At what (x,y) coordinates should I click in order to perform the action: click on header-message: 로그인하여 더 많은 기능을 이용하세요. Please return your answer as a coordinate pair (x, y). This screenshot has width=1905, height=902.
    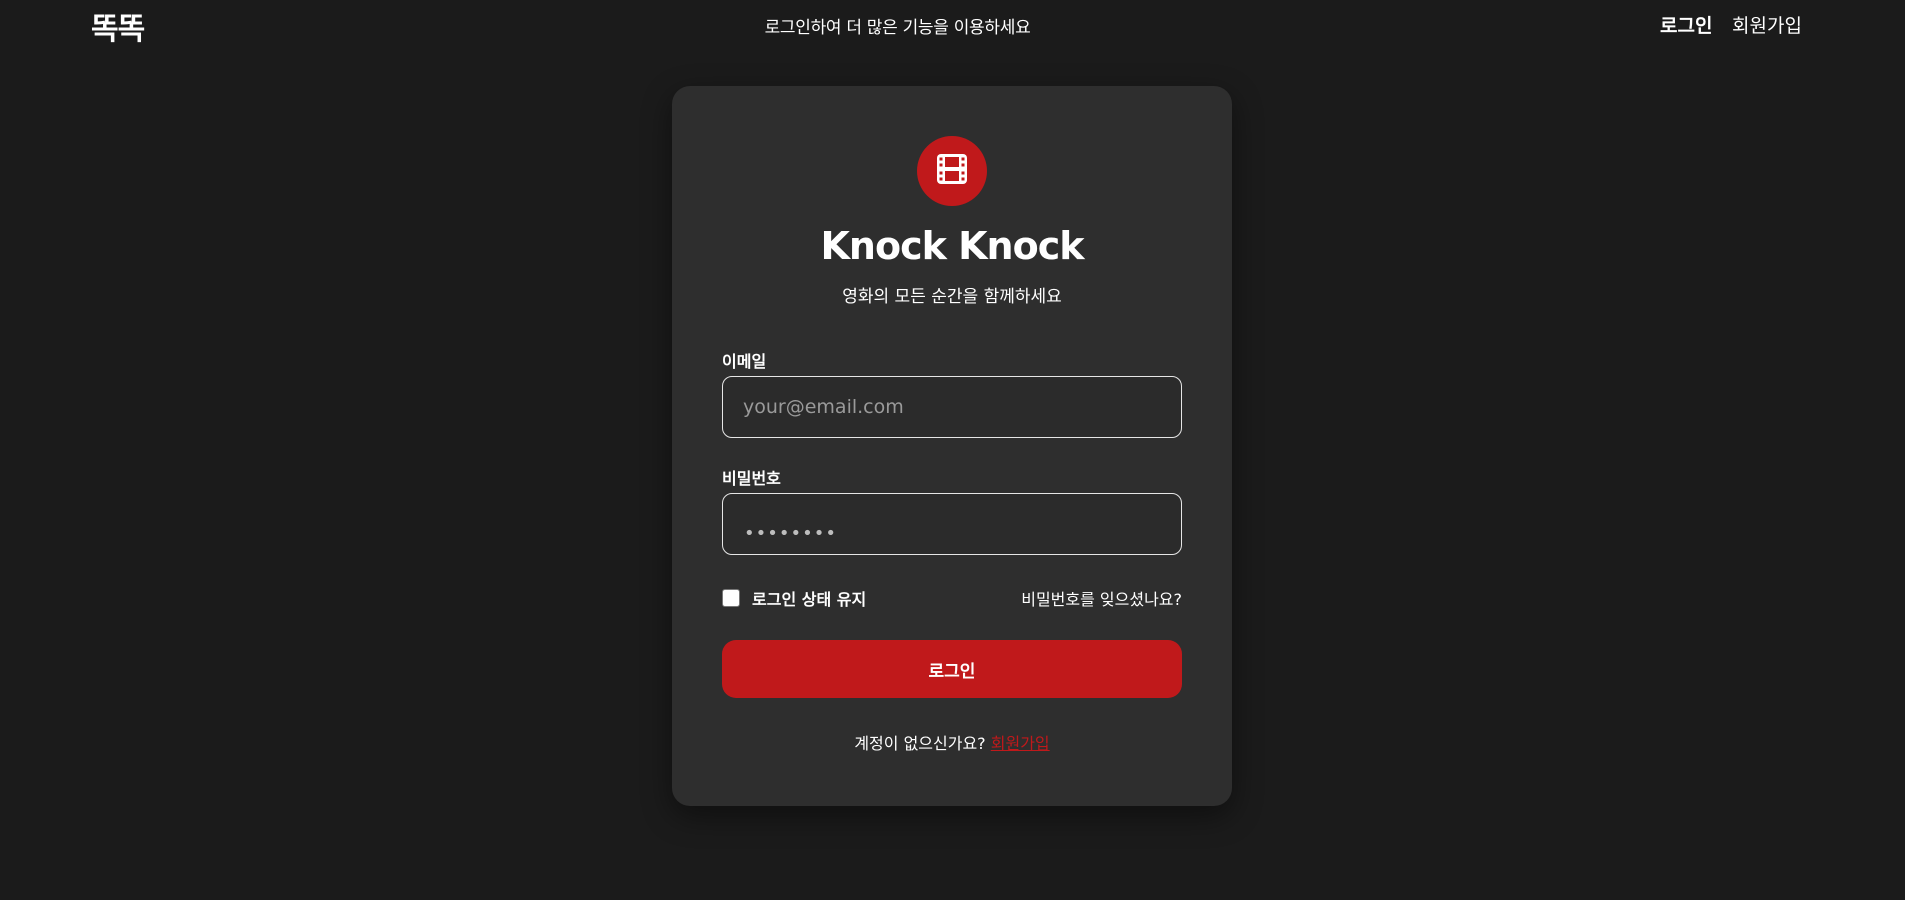
    Looking at the image, I should click on (897, 28).